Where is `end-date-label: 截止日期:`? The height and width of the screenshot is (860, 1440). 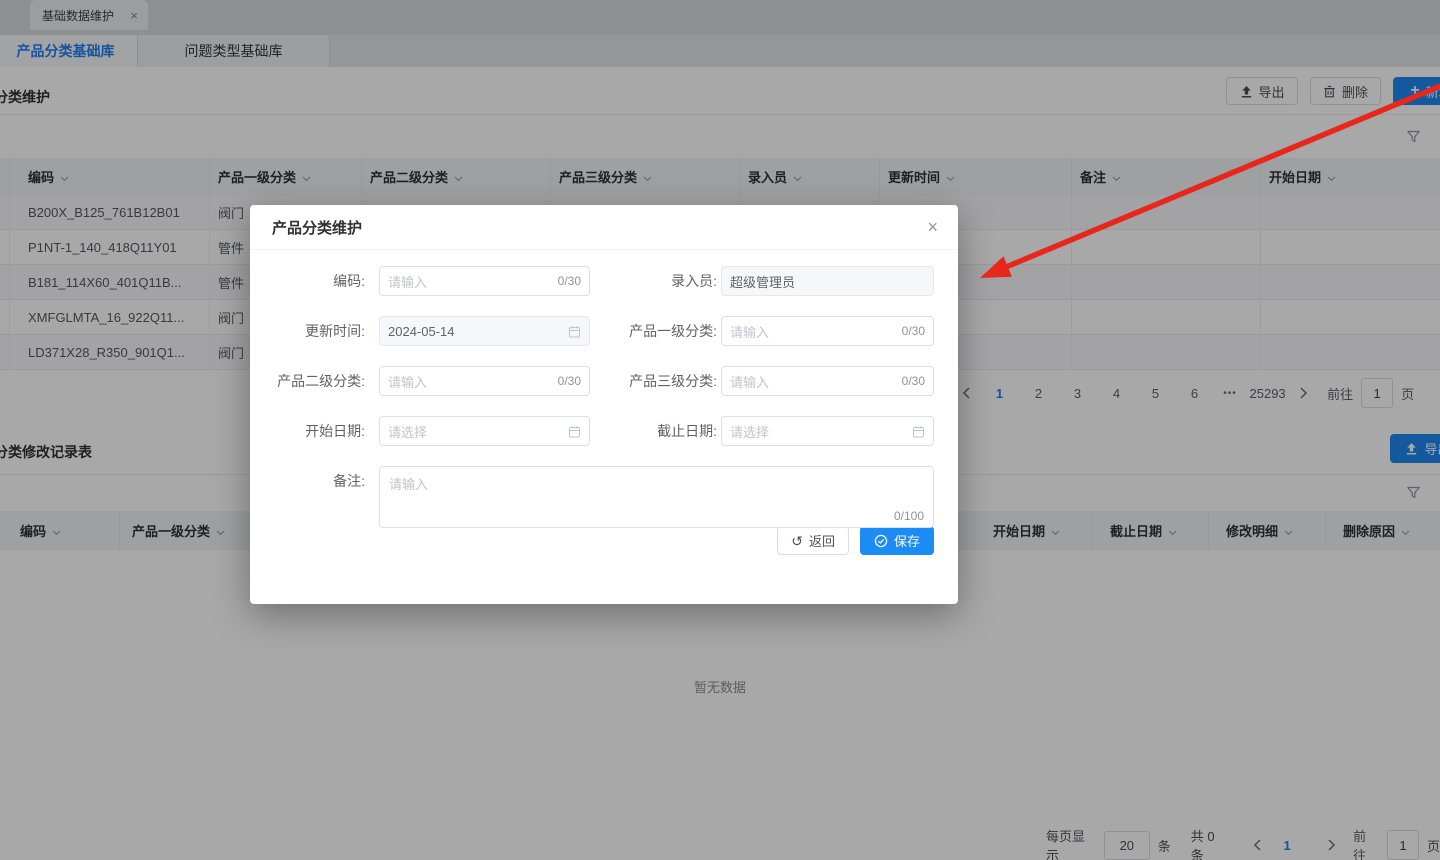
end-date-label: 截止日期: is located at coordinates (687, 431).